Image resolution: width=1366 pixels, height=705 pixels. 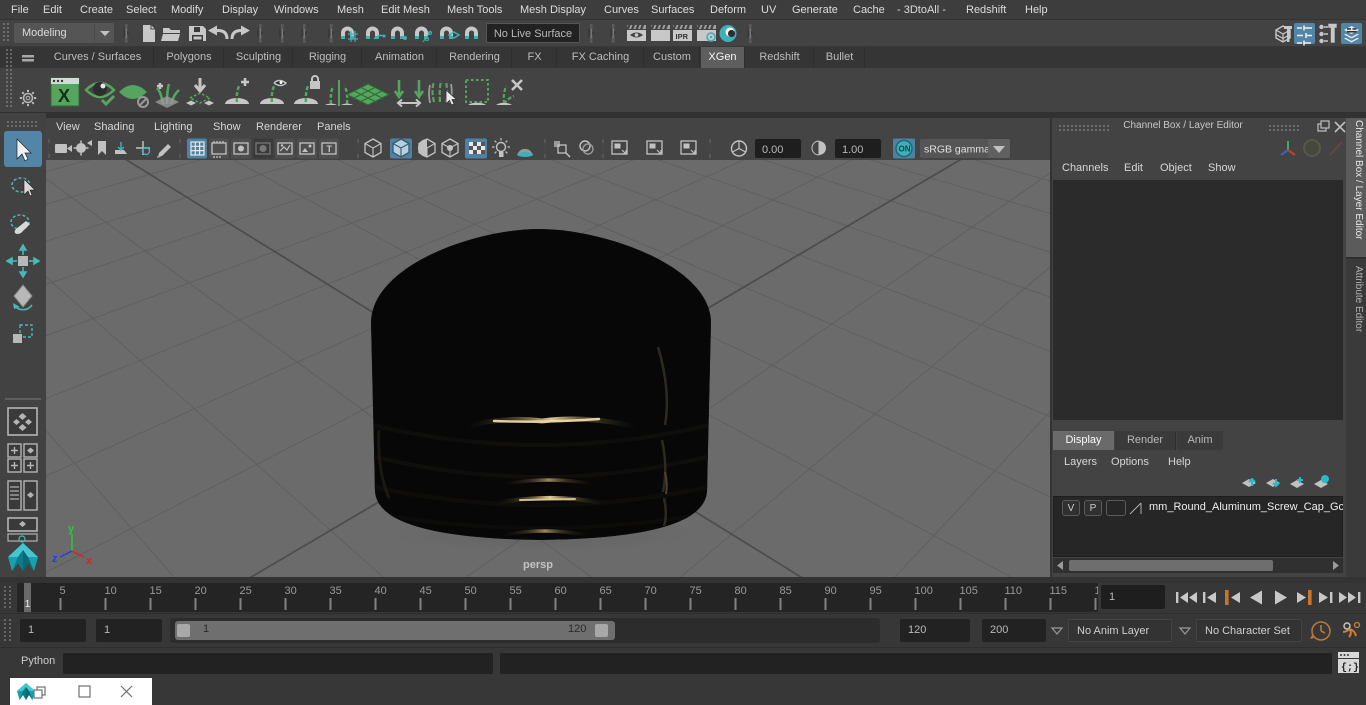 I want to click on svg-text: 50, so click(x=471, y=591).